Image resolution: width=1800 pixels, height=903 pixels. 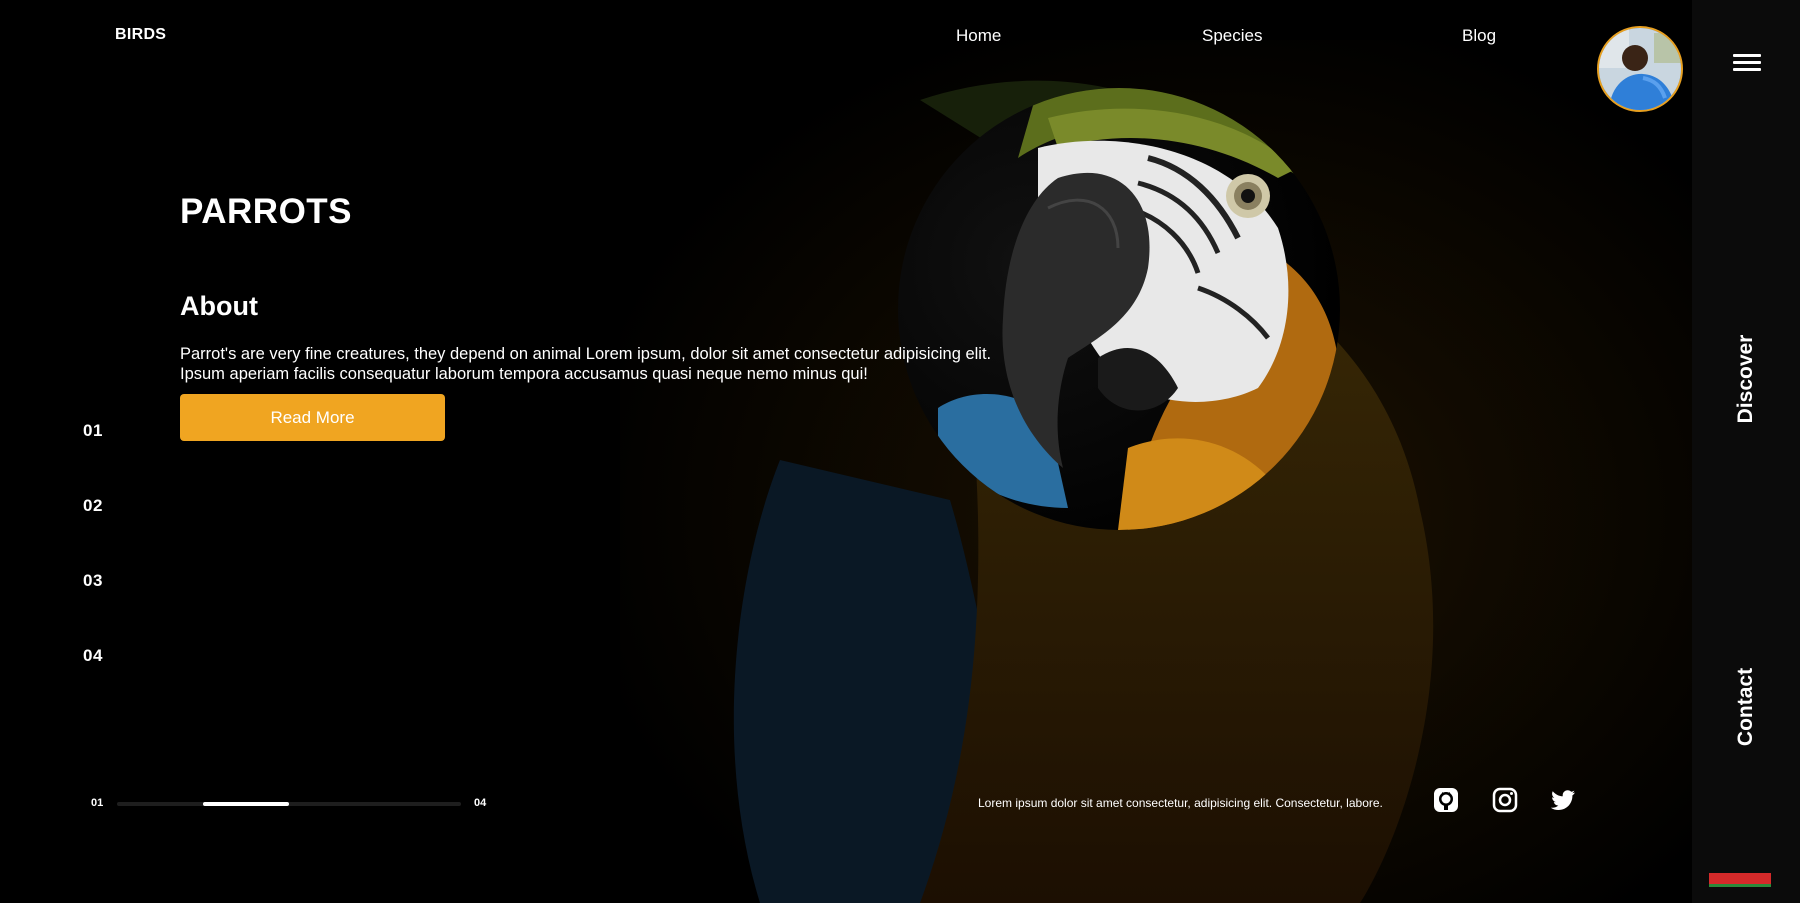 What do you see at coordinates (1505, 800) in the screenshot?
I see `instagram-icon` at bounding box center [1505, 800].